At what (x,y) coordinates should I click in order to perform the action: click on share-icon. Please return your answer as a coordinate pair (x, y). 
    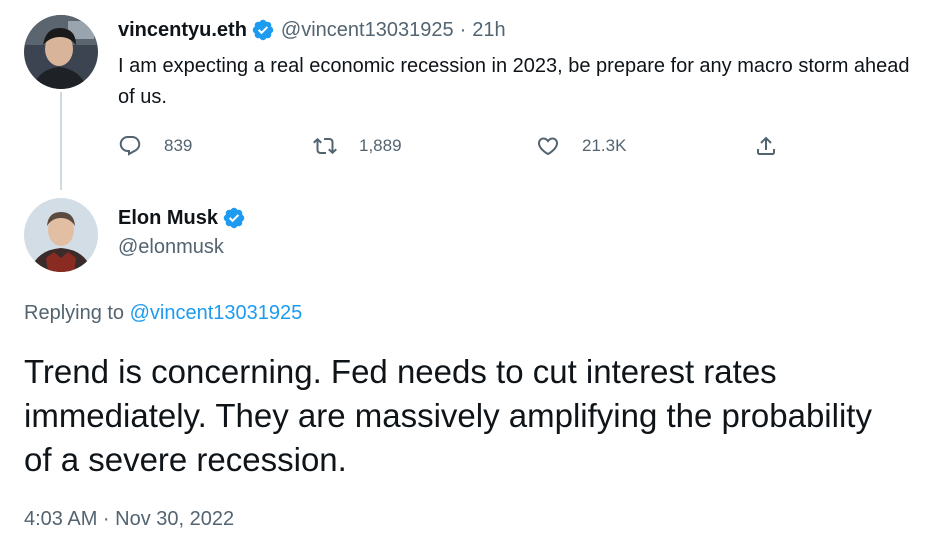
    Looking at the image, I should click on (766, 146).